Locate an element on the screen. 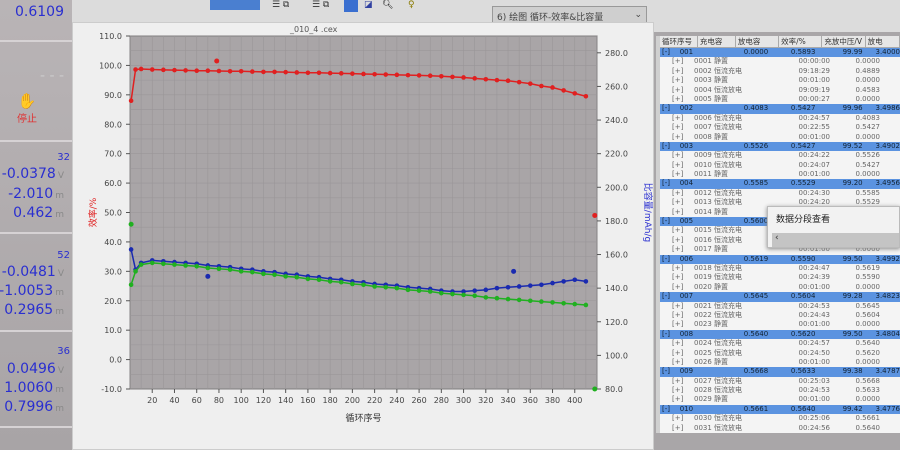 The width and height of the screenshot is (900, 450). step-row: [+] 0005 静置 00:00:27 0.0000 is located at coordinates (780, 99).